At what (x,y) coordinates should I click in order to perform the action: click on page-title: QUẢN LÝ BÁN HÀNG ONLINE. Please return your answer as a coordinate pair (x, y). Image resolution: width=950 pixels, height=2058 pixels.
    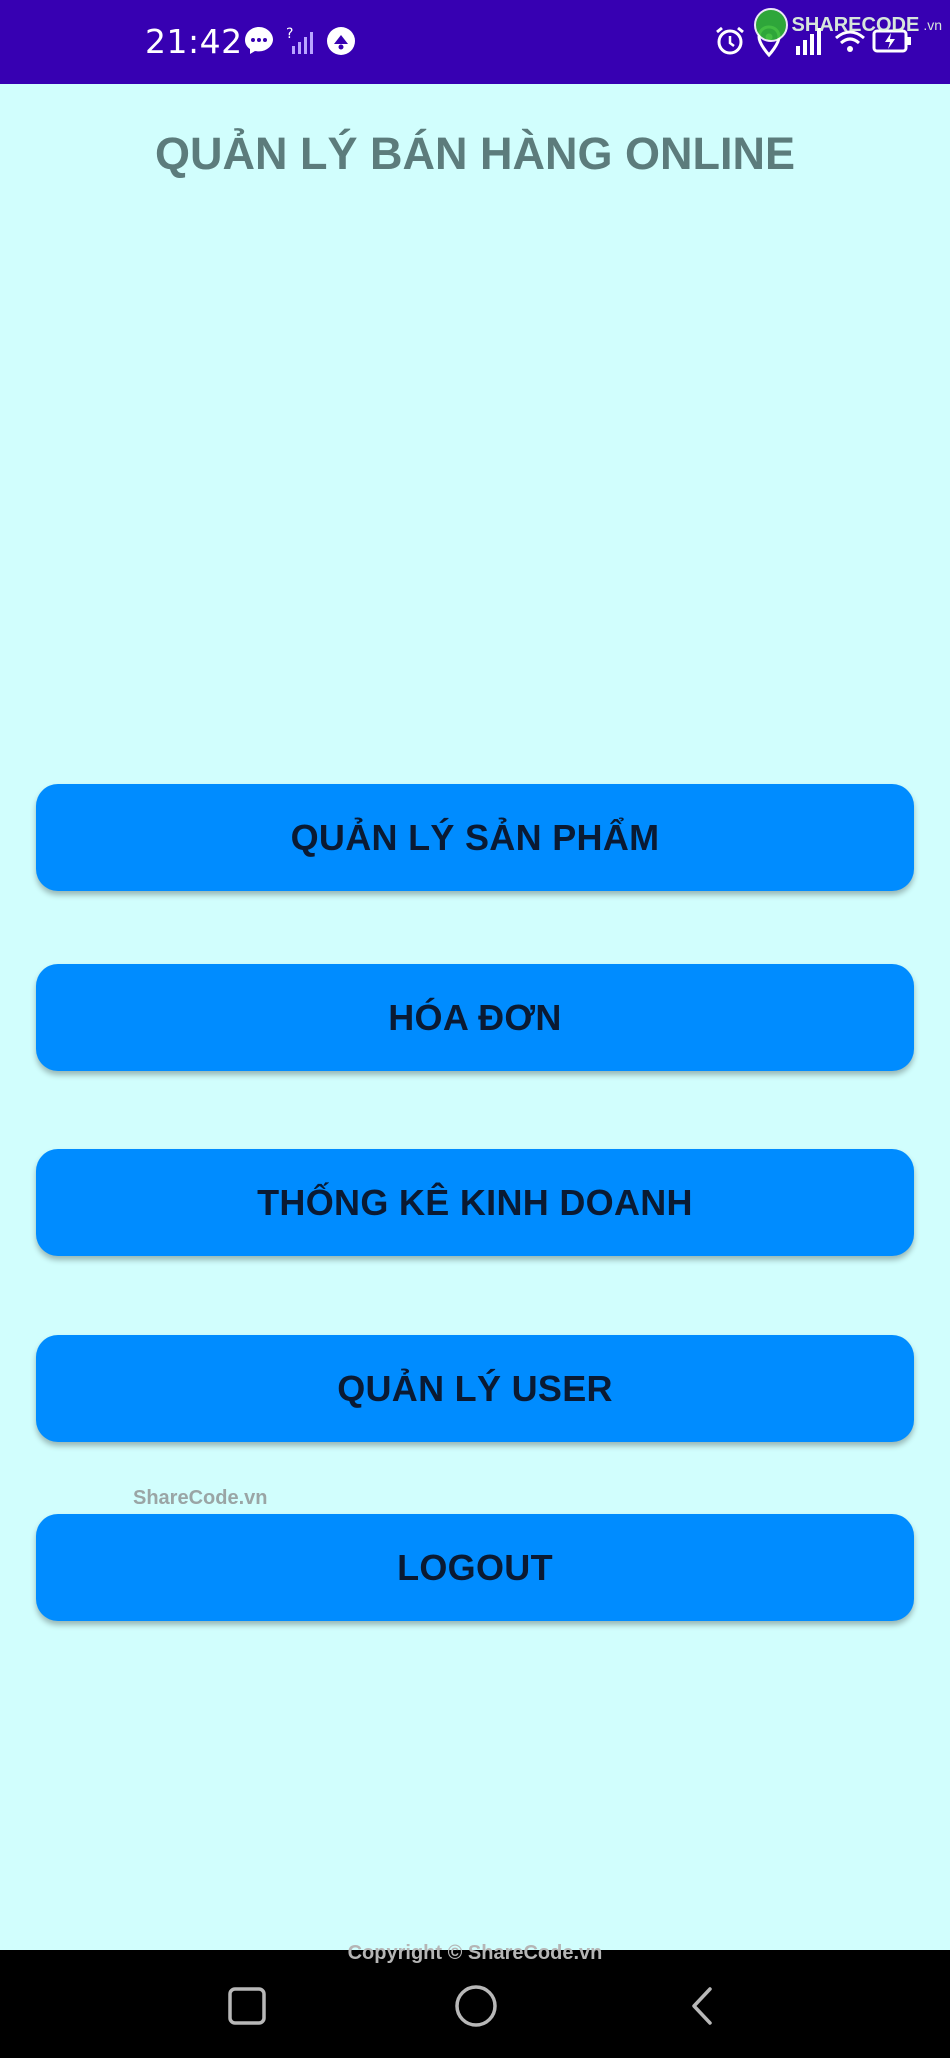
    Looking at the image, I should click on (475, 153).